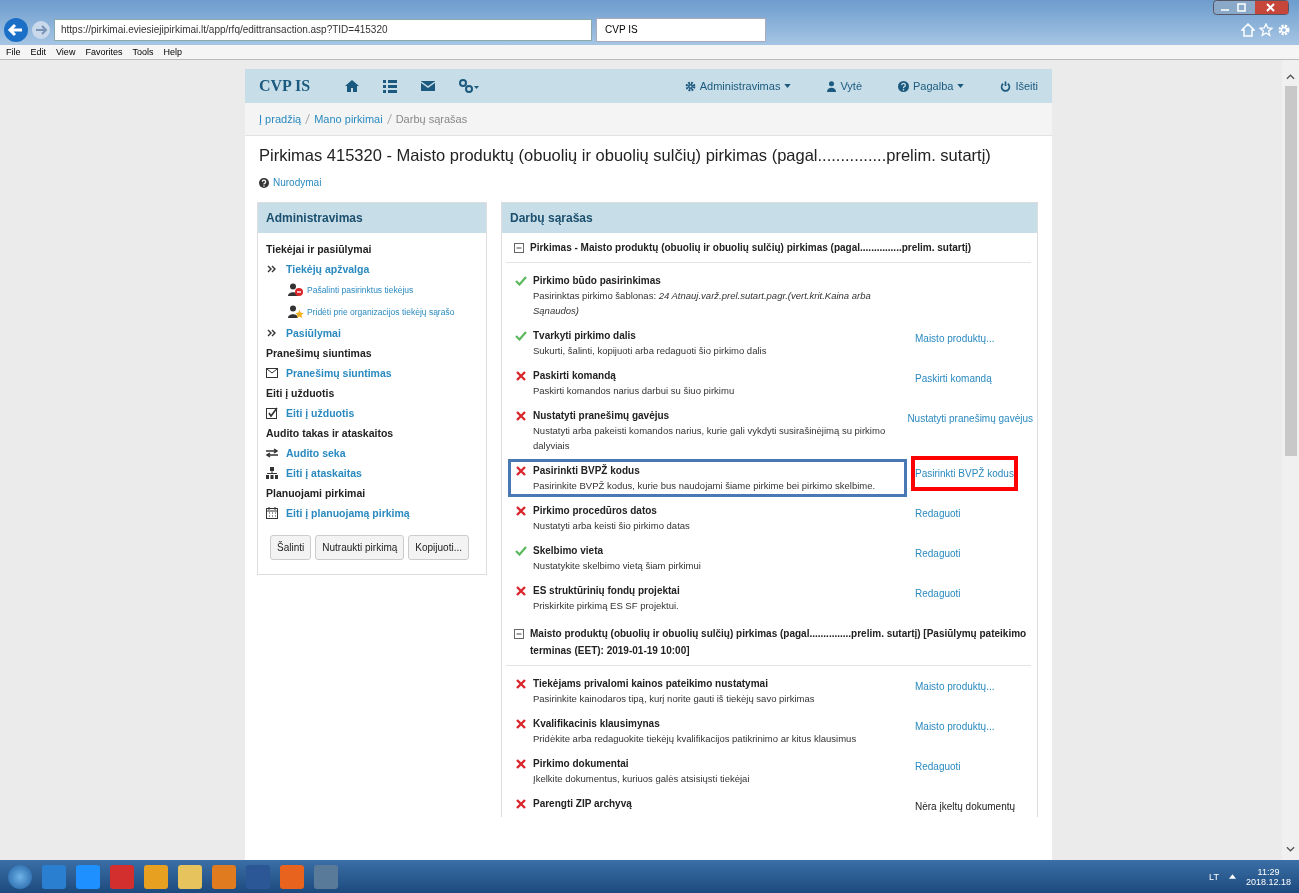 The image size is (1299, 893). I want to click on section-heading: Pranešimų siuntimas, so click(319, 353).